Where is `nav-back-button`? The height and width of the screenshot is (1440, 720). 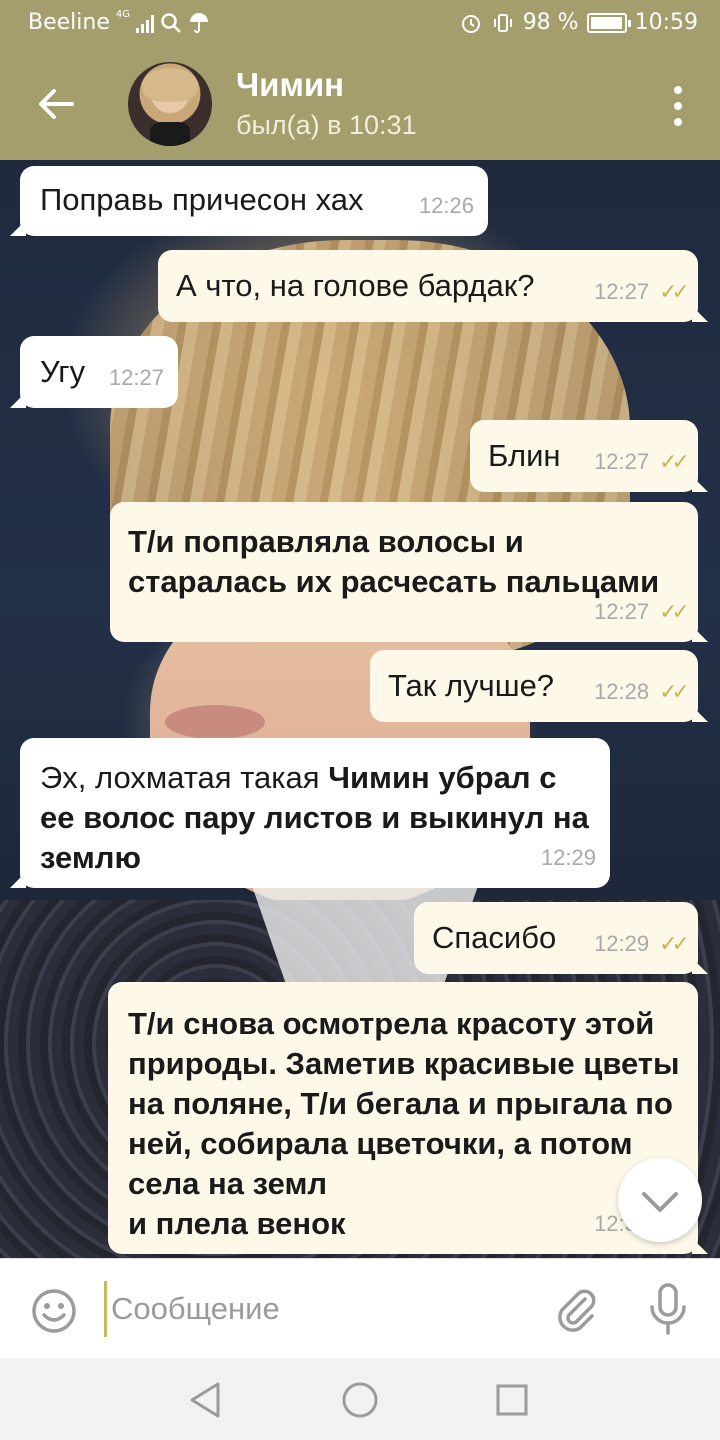 nav-back-button is located at coordinates (206, 1400).